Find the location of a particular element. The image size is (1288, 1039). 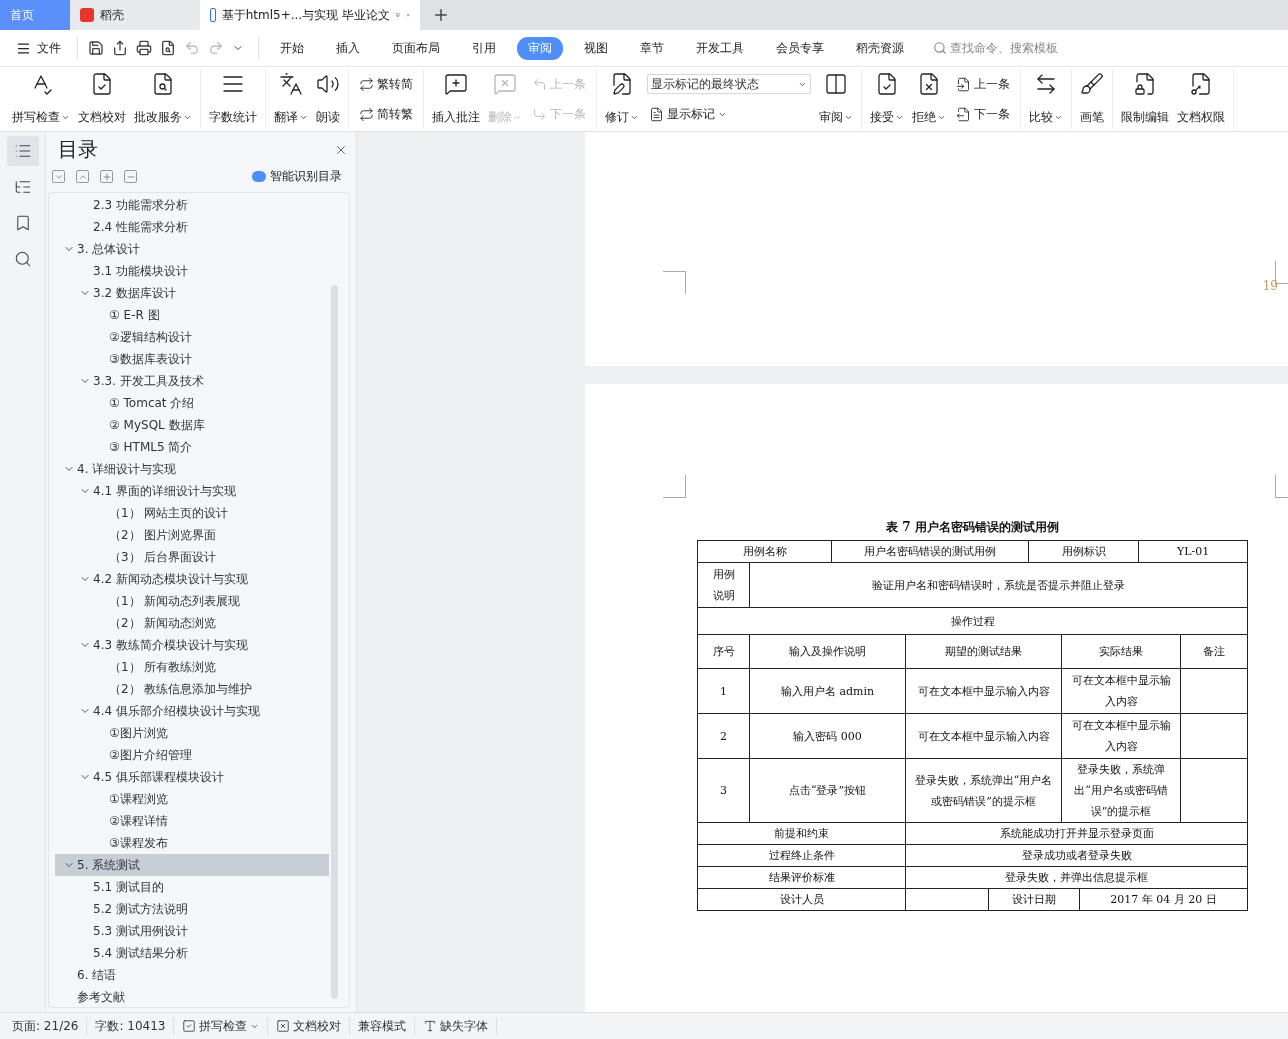

export-icon is located at coordinates (120, 48).